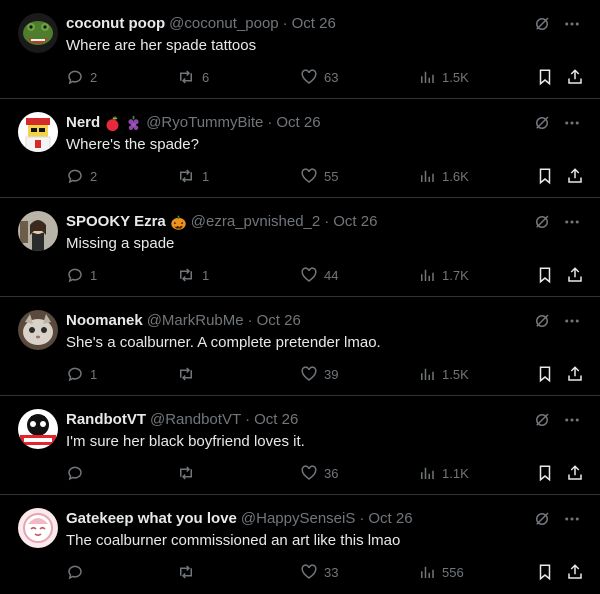 This screenshot has height=594, width=600. I want to click on like-button: 44, so click(319, 275).